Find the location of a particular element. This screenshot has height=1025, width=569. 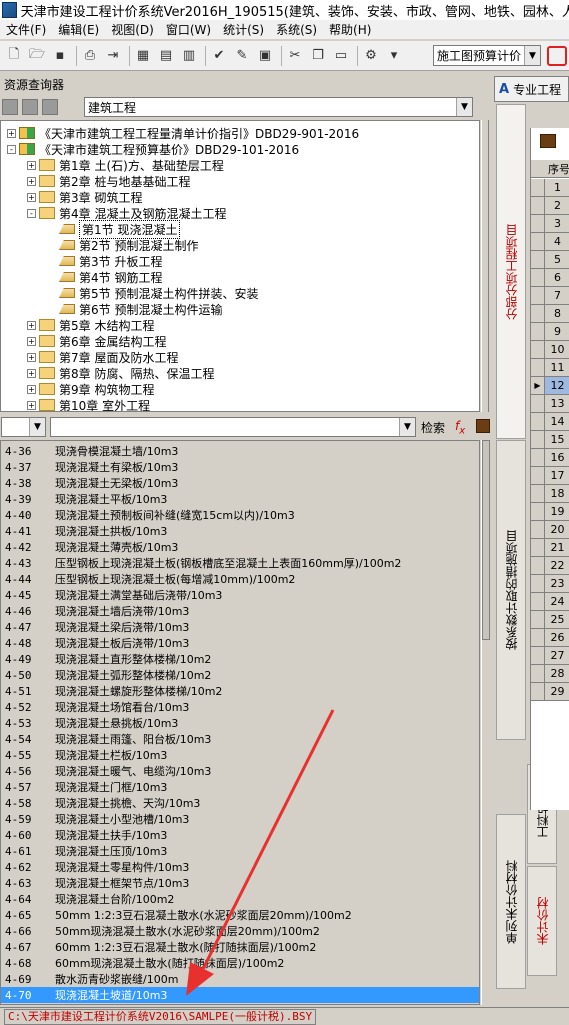

table-row: 24 is located at coordinates (550, 602).